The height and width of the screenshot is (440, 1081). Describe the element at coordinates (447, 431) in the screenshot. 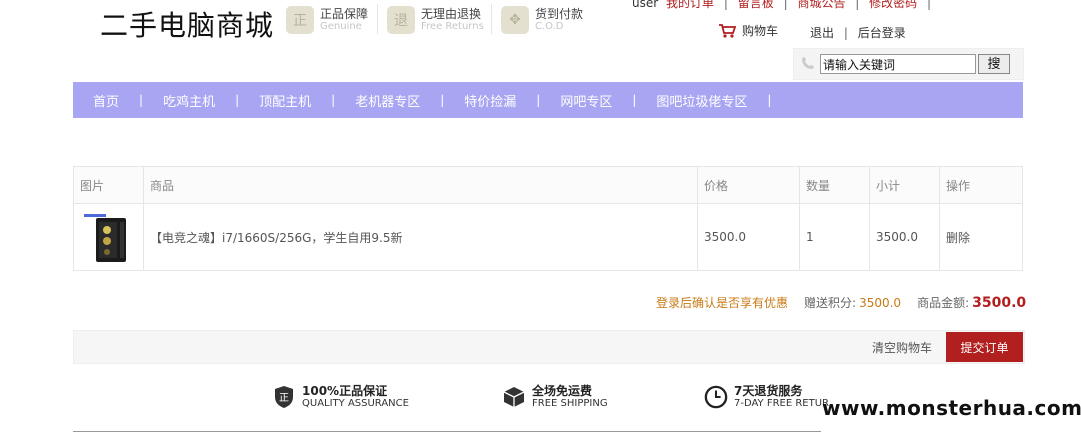

I see `footer-divider` at that location.